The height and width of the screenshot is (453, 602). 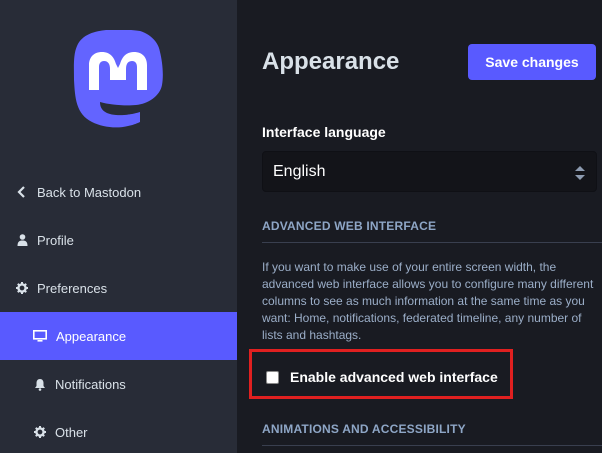 What do you see at coordinates (91, 336) in the screenshot?
I see `sidebar-item-label: Appearance` at bounding box center [91, 336].